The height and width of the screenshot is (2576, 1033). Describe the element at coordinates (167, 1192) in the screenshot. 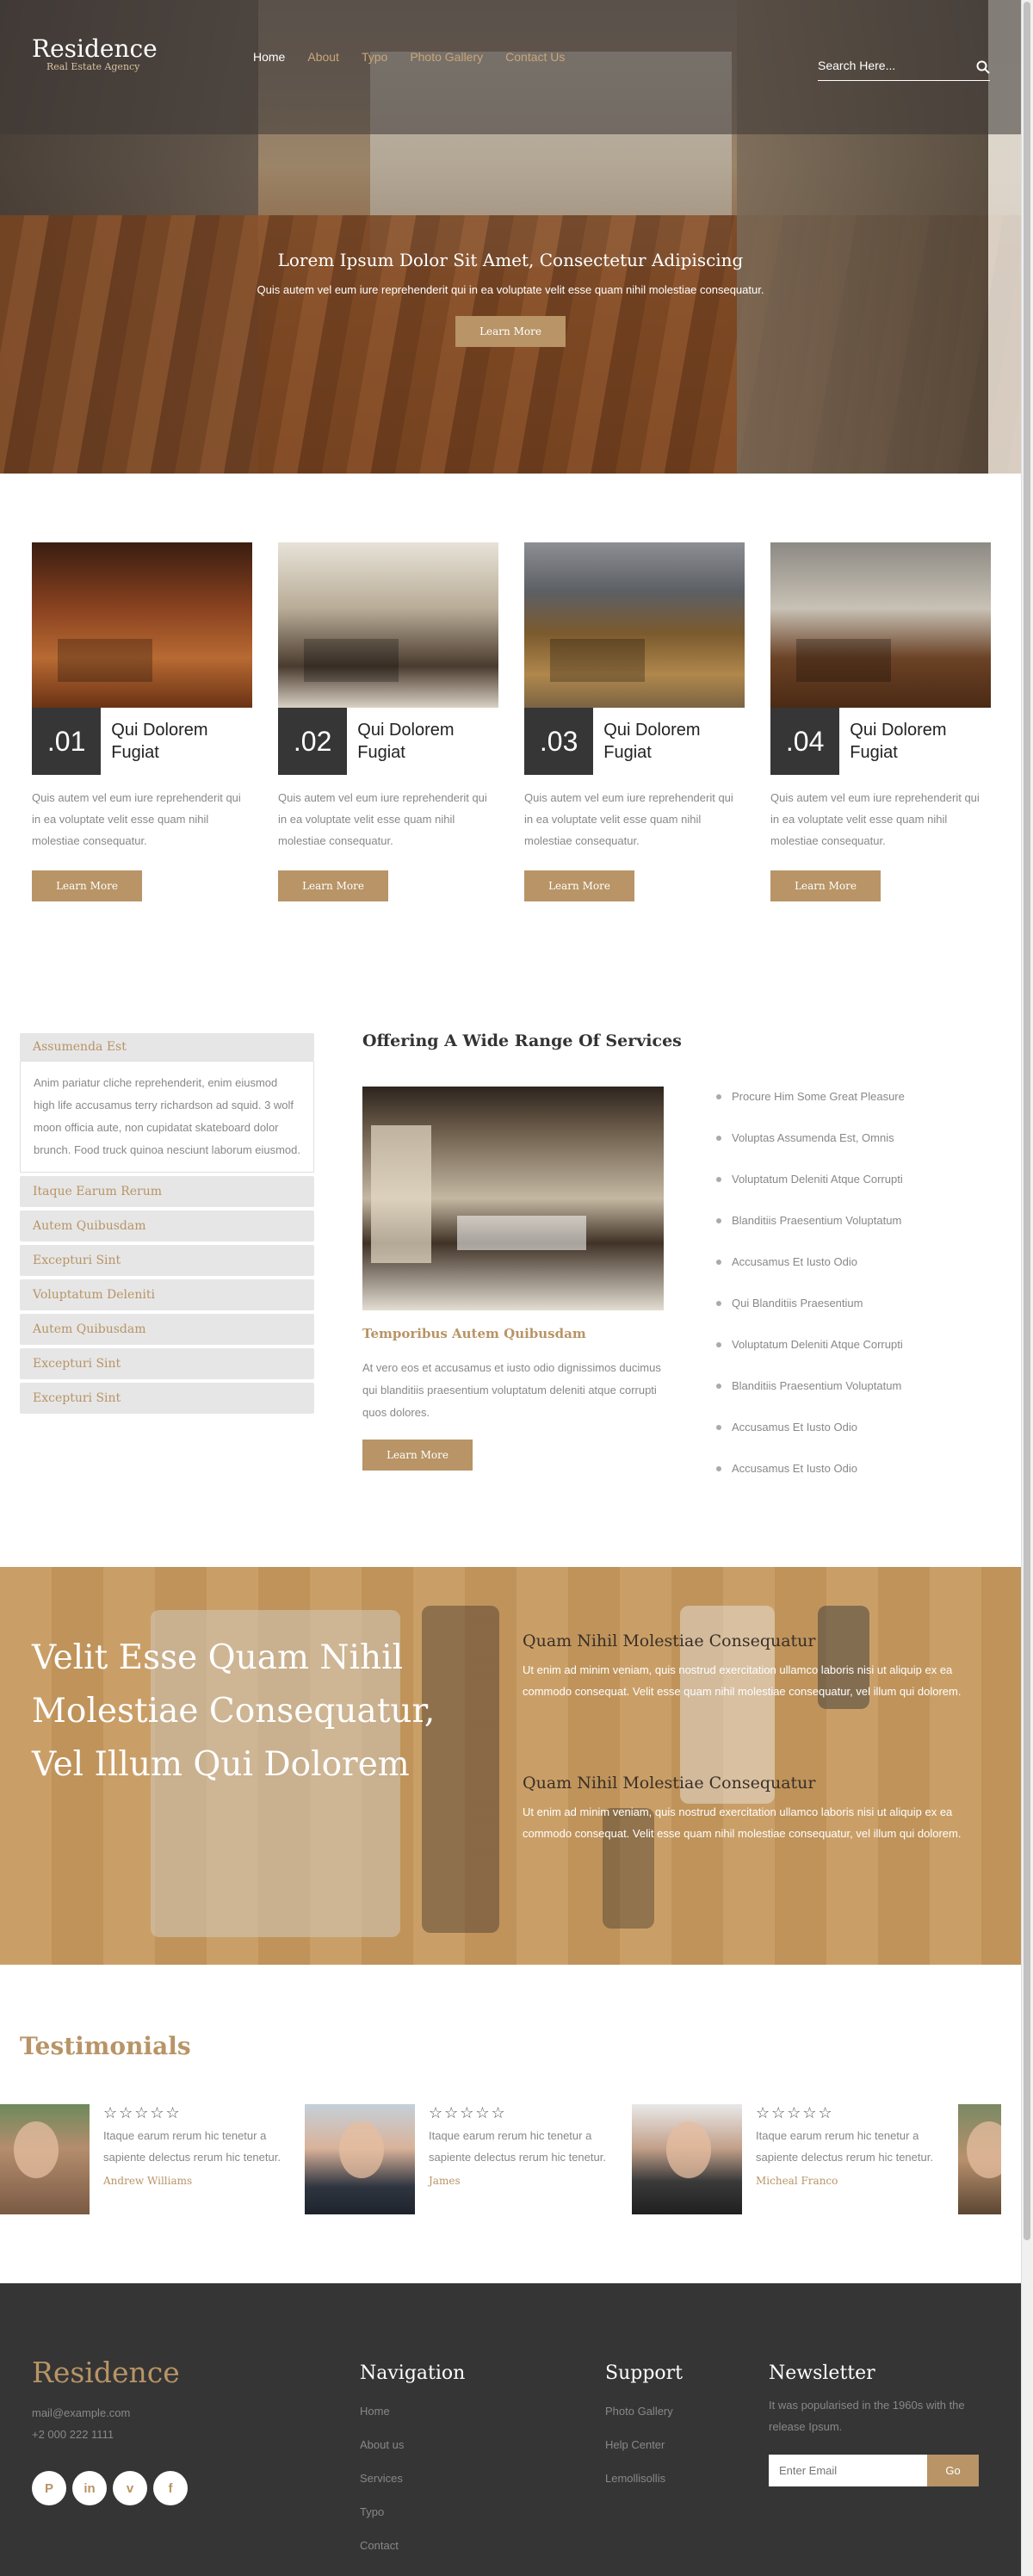

I see `accordion-item: Itaque Earum Rerum` at that location.